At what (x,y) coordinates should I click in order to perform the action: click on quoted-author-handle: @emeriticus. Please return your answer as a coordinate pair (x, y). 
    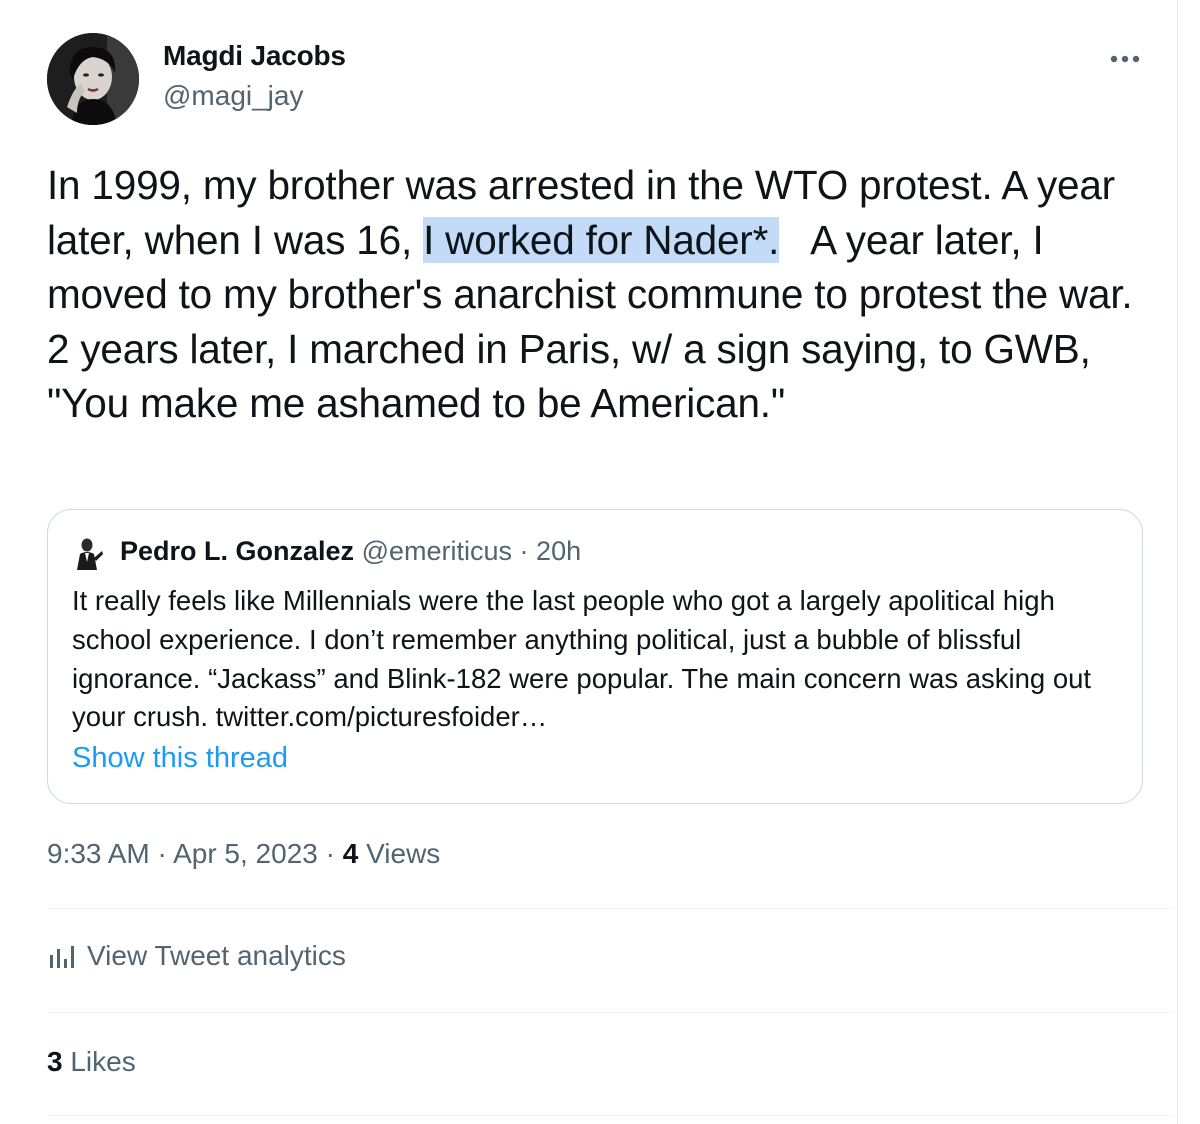
    Looking at the image, I should click on (437, 551).